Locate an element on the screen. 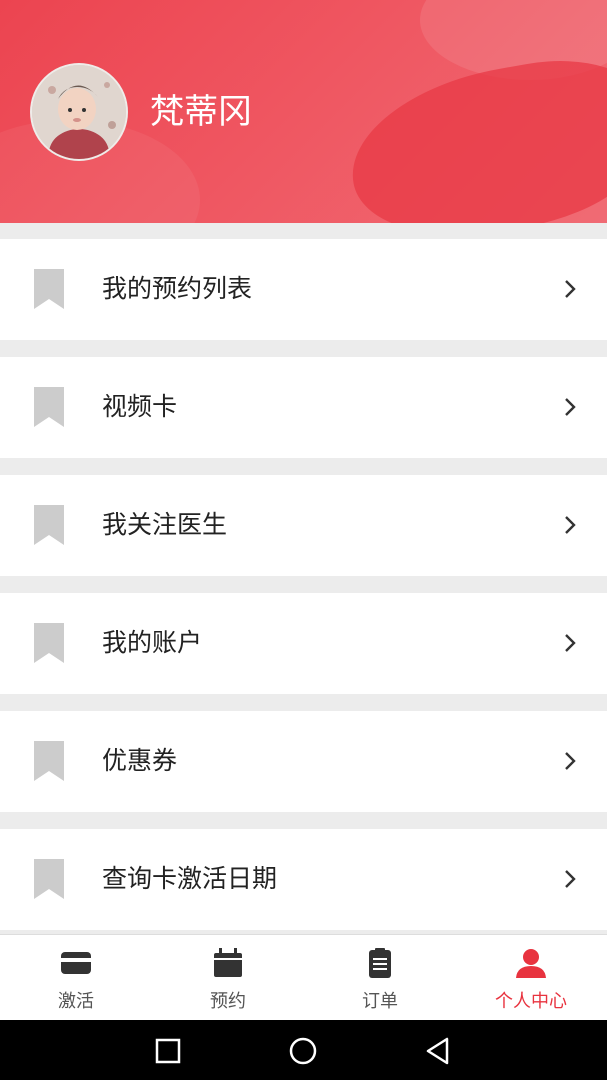  bottom-tab-bar: 激活 预约 订单 个人中心 is located at coordinates (303, 977).